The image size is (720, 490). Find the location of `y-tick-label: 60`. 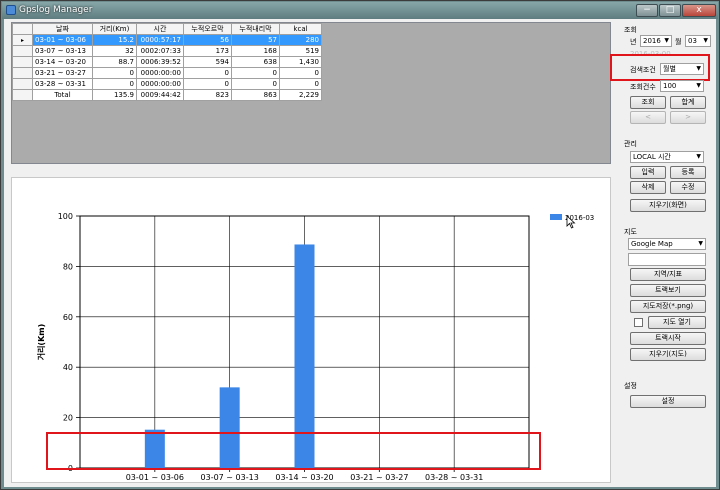

y-tick-label: 60 is located at coordinates (68, 317).